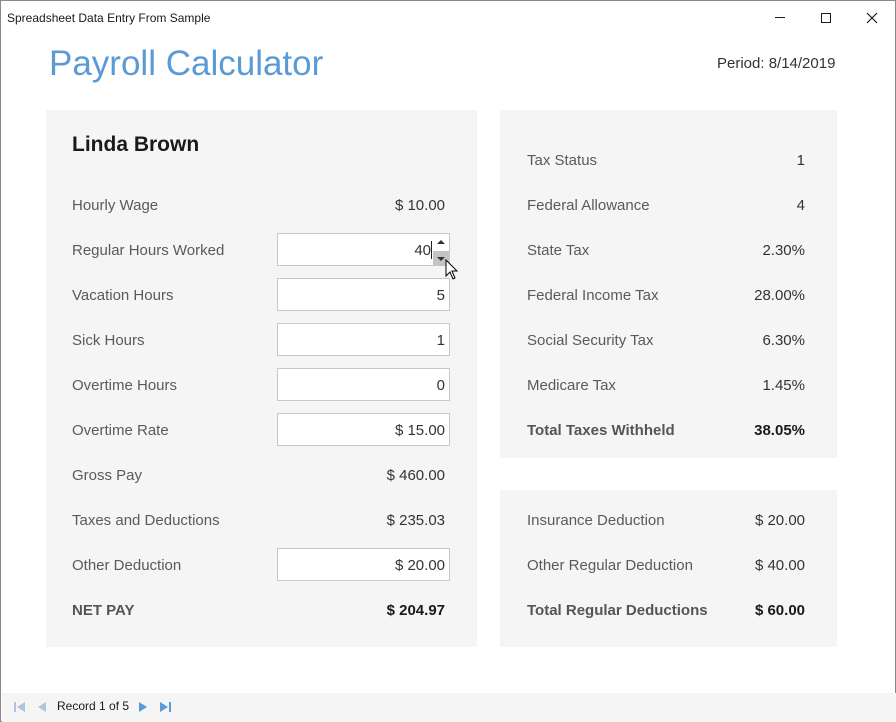  I want to click on previous-record-icon, so click(42, 707).